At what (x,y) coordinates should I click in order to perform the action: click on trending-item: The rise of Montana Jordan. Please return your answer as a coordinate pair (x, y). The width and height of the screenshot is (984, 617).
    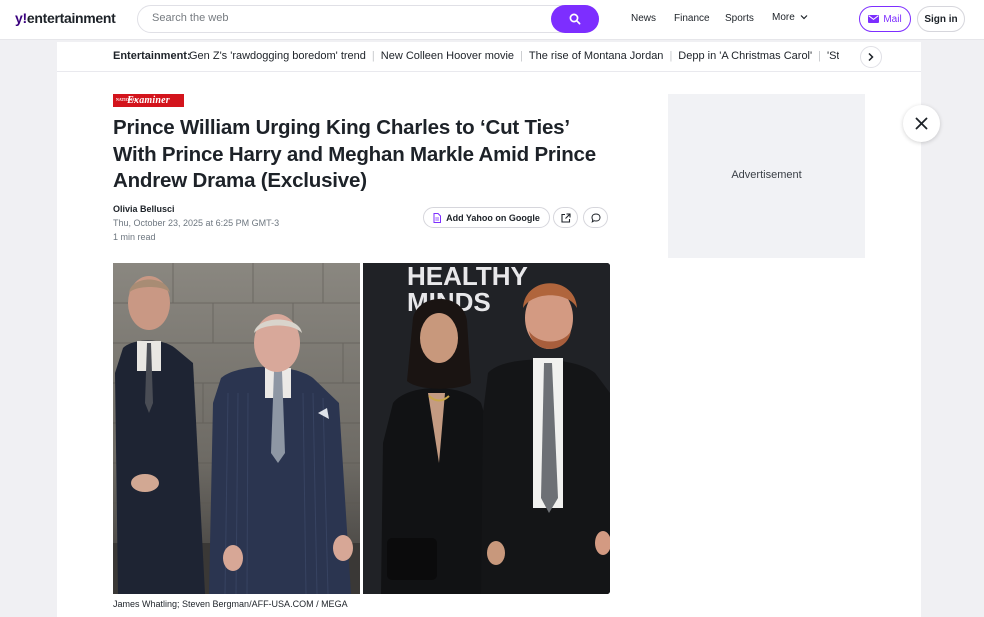
    Looking at the image, I should click on (596, 56).